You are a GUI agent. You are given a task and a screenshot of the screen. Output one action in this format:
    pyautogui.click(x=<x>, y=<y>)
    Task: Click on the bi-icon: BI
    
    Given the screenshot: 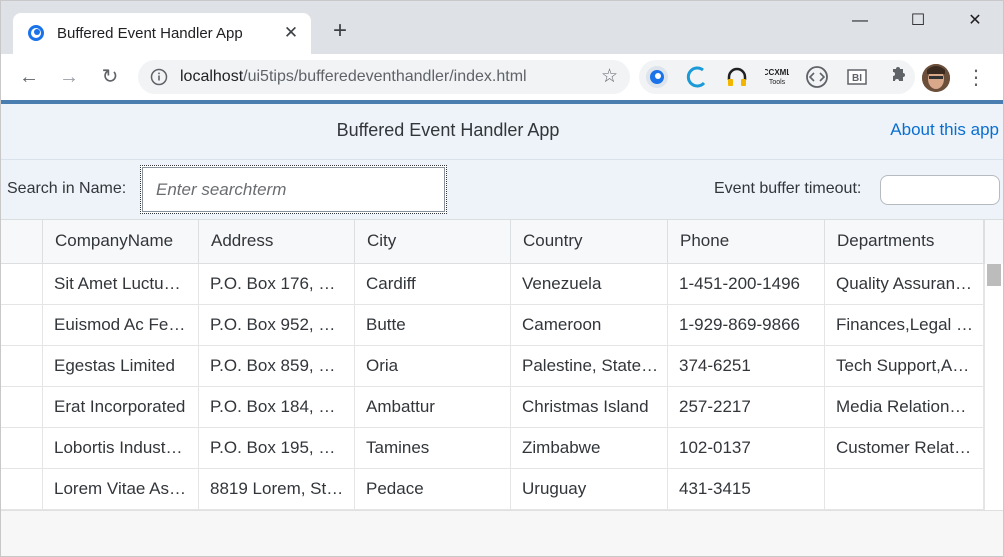 What is the action you would take?
    pyautogui.click(x=857, y=77)
    